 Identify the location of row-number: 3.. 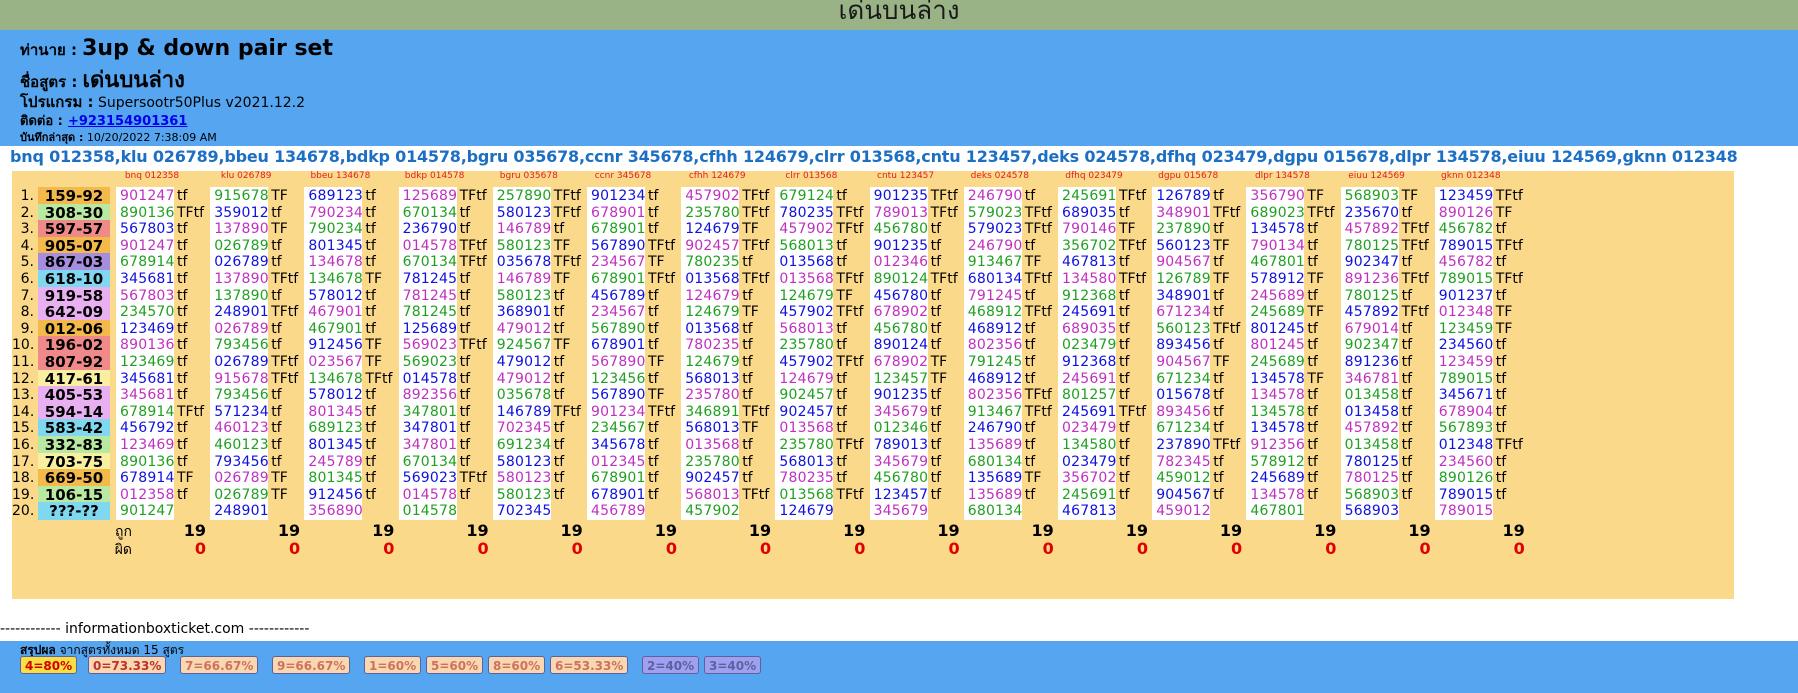
(27, 229).